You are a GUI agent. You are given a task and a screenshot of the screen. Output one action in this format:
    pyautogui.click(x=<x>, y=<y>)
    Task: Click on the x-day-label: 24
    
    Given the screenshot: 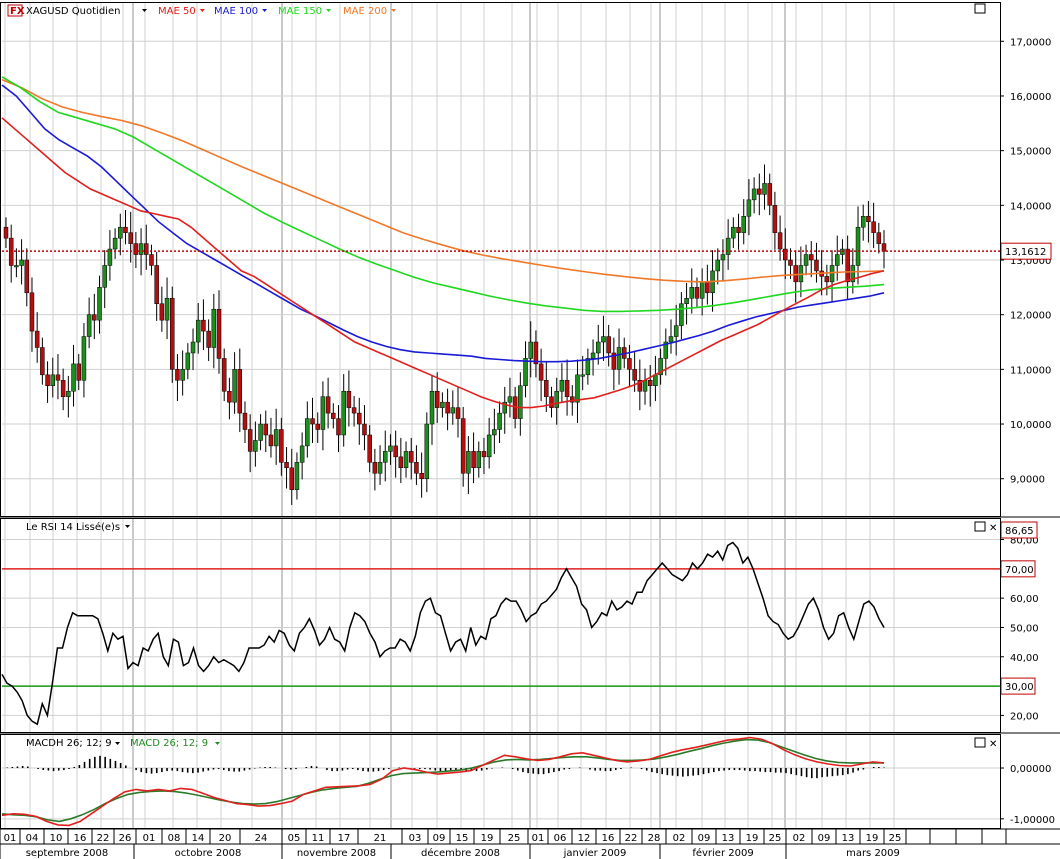 What is the action you would take?
    pyautogui.click(x=261, y=838)
    